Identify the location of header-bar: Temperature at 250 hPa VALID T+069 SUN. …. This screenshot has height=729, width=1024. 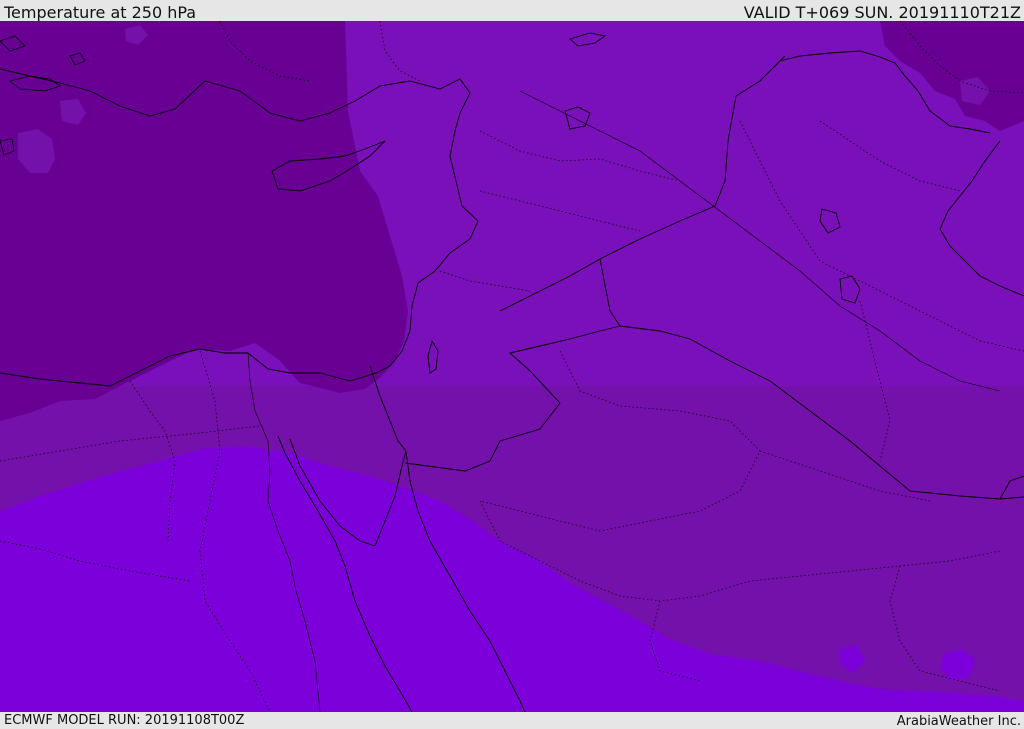
(512, 11).